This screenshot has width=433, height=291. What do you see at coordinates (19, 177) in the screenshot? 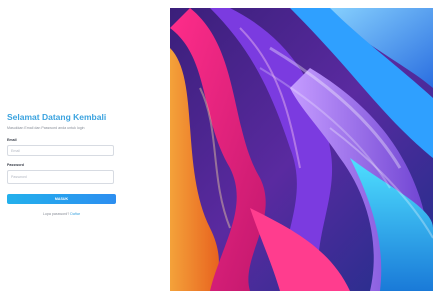
I see `password-placeholder: Password` at bounding box center [19, 177].